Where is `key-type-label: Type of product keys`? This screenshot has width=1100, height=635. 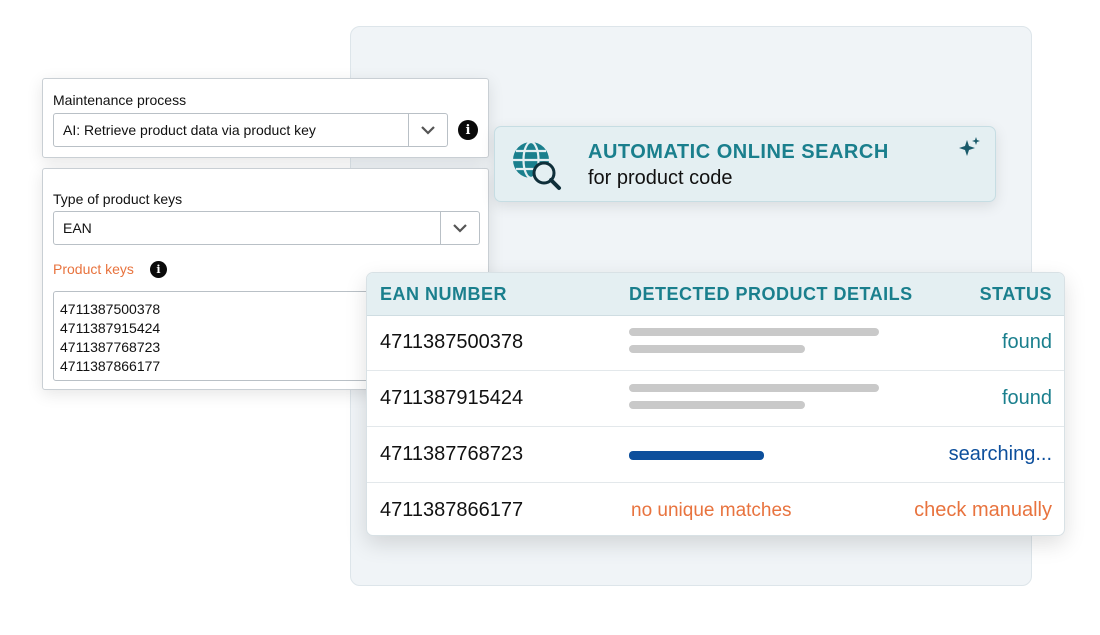
key-type-label: Type of product keys is located at coordinates (118, 199).